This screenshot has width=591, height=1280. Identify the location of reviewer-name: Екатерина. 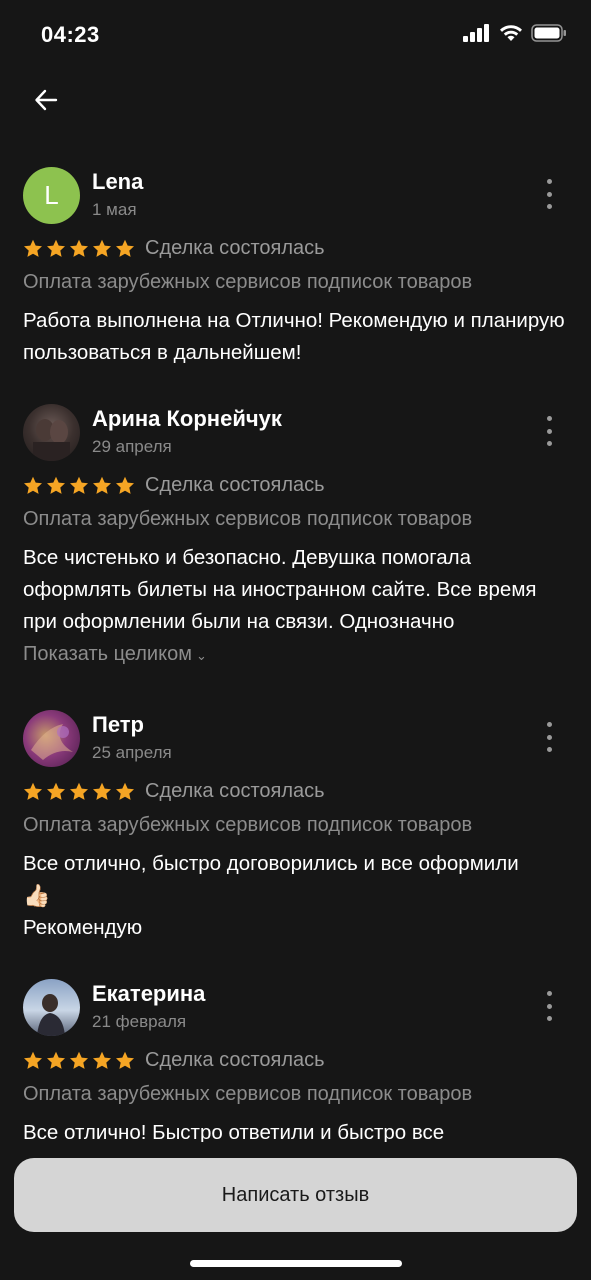
(148, 994).